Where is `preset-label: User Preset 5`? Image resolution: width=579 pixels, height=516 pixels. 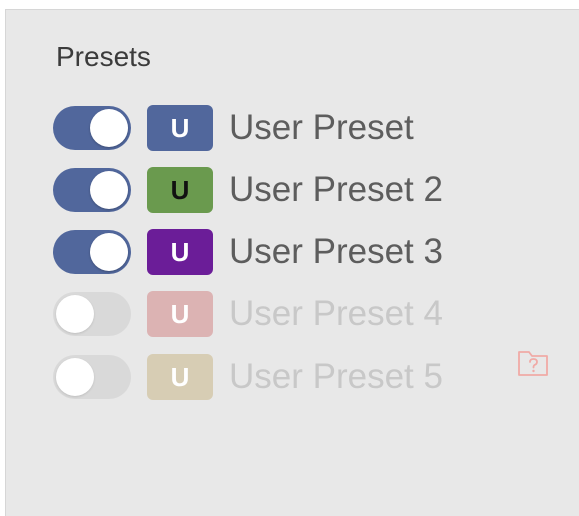
preset-label: User Preset 5 is located at coordinates (336, 376).